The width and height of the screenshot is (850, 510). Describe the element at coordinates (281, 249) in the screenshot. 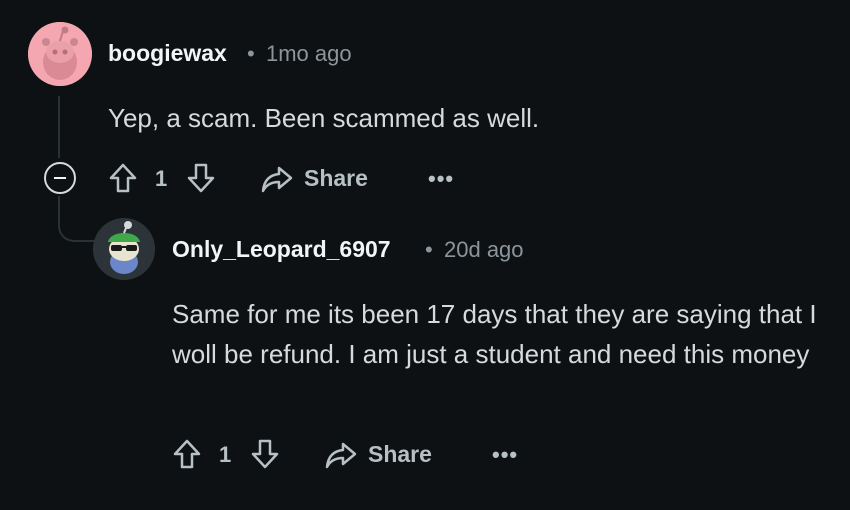

I see `comment-username: Only_Leopard_6907` at that location.